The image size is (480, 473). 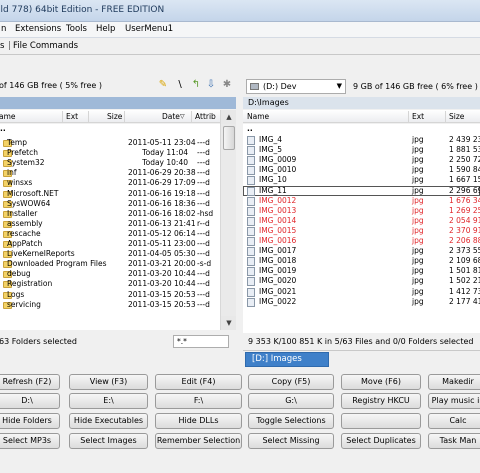 What do you see at coordinates (108, 401) in the screenshot?
I see `drive-e-button: E:\` at bounding box center [108, 401].